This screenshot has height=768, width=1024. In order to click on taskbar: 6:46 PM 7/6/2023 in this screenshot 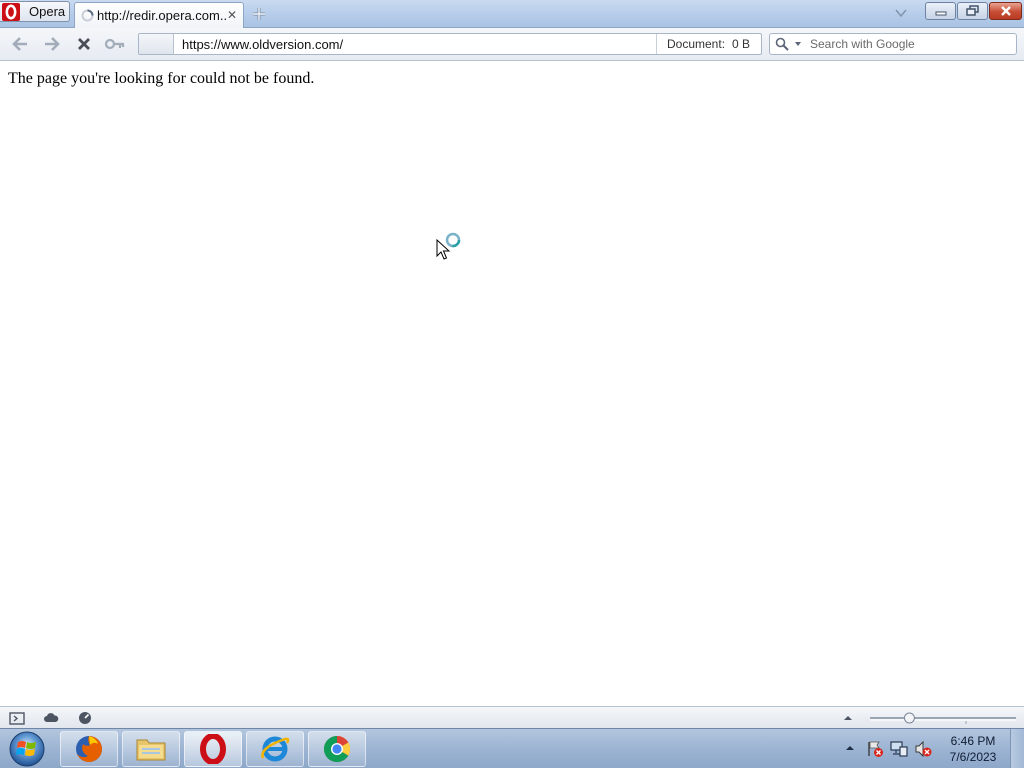, I will do `click(512, 748)`.